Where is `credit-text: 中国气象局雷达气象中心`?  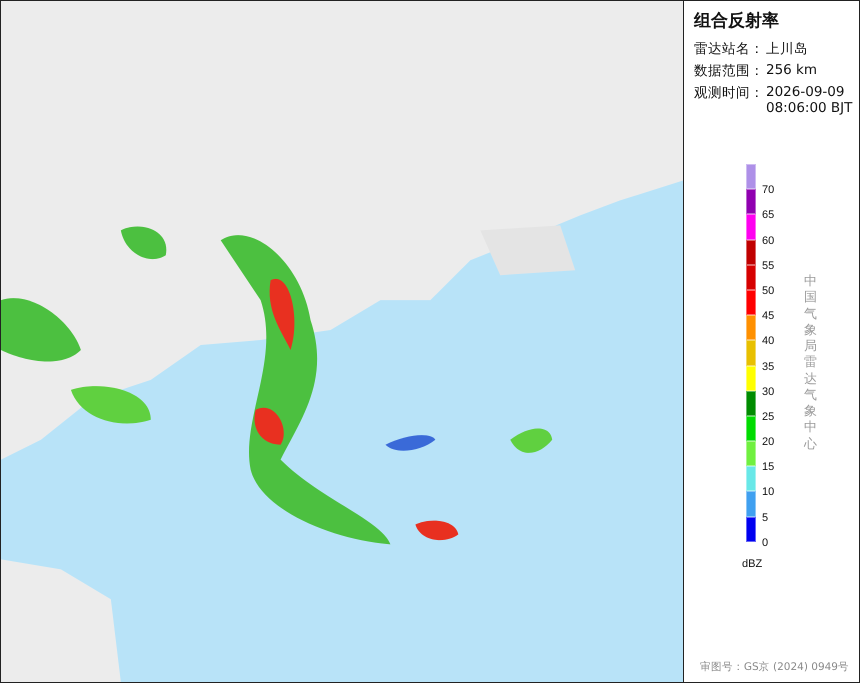 credit-text: 中国气象局雷达气象中心 is located at coordinates (810, 364).